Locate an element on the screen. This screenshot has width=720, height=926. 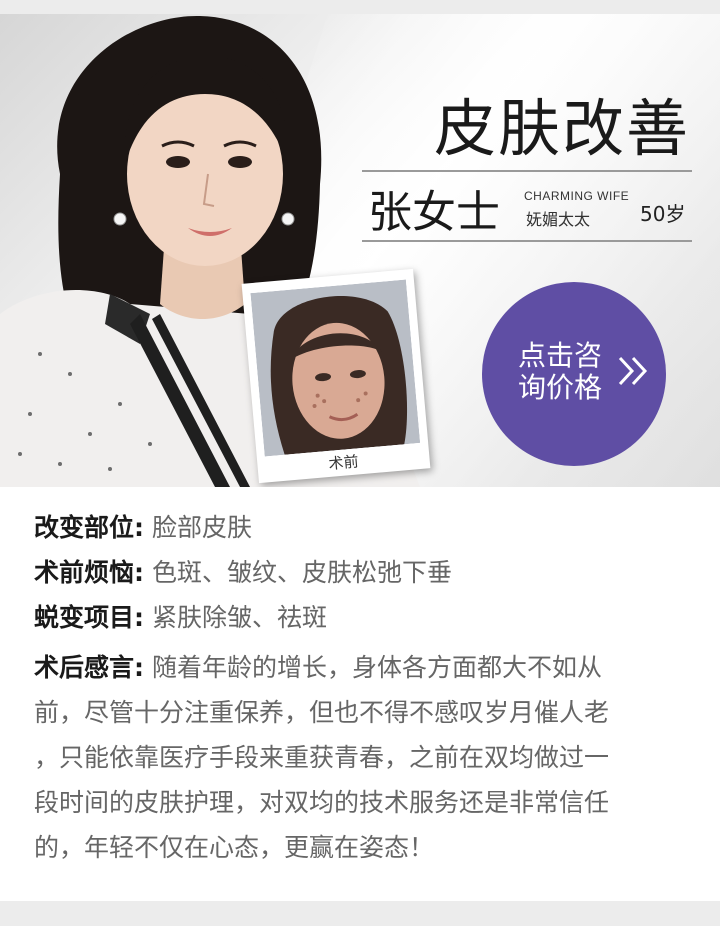
page-title: 皮肤改善 is located at coordinates (561, 128).